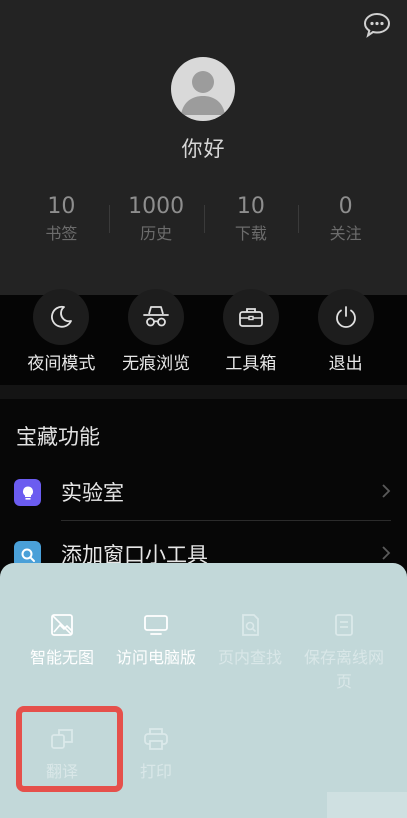 The image size is (407, 818). What do you see at coordinates (226, 520) in the screenshot?
I see `row-divider` at bounding box center [226, 520].